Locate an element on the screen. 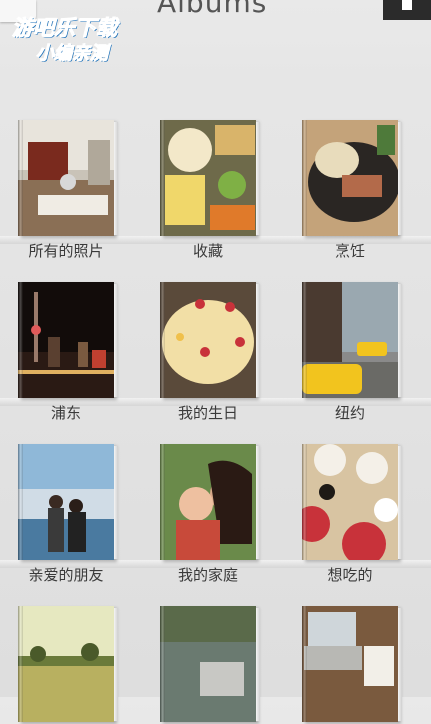  city-street-photo is located at coordinates (350, 340).